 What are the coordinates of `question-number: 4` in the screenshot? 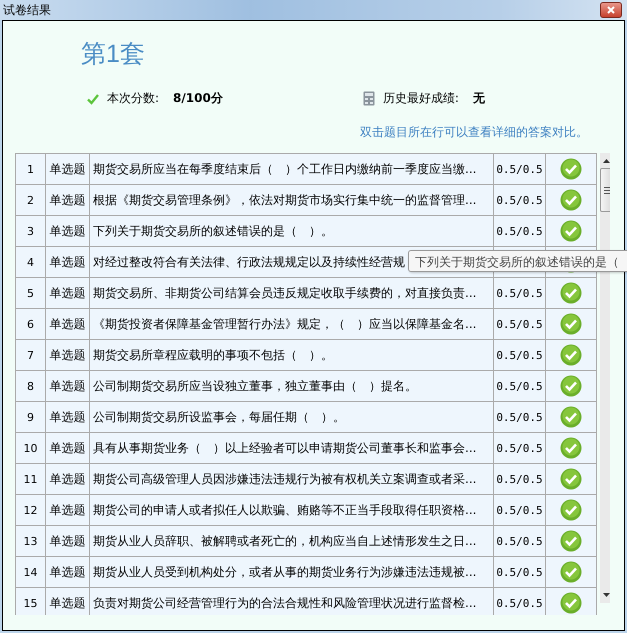 It's located at (31, 262).